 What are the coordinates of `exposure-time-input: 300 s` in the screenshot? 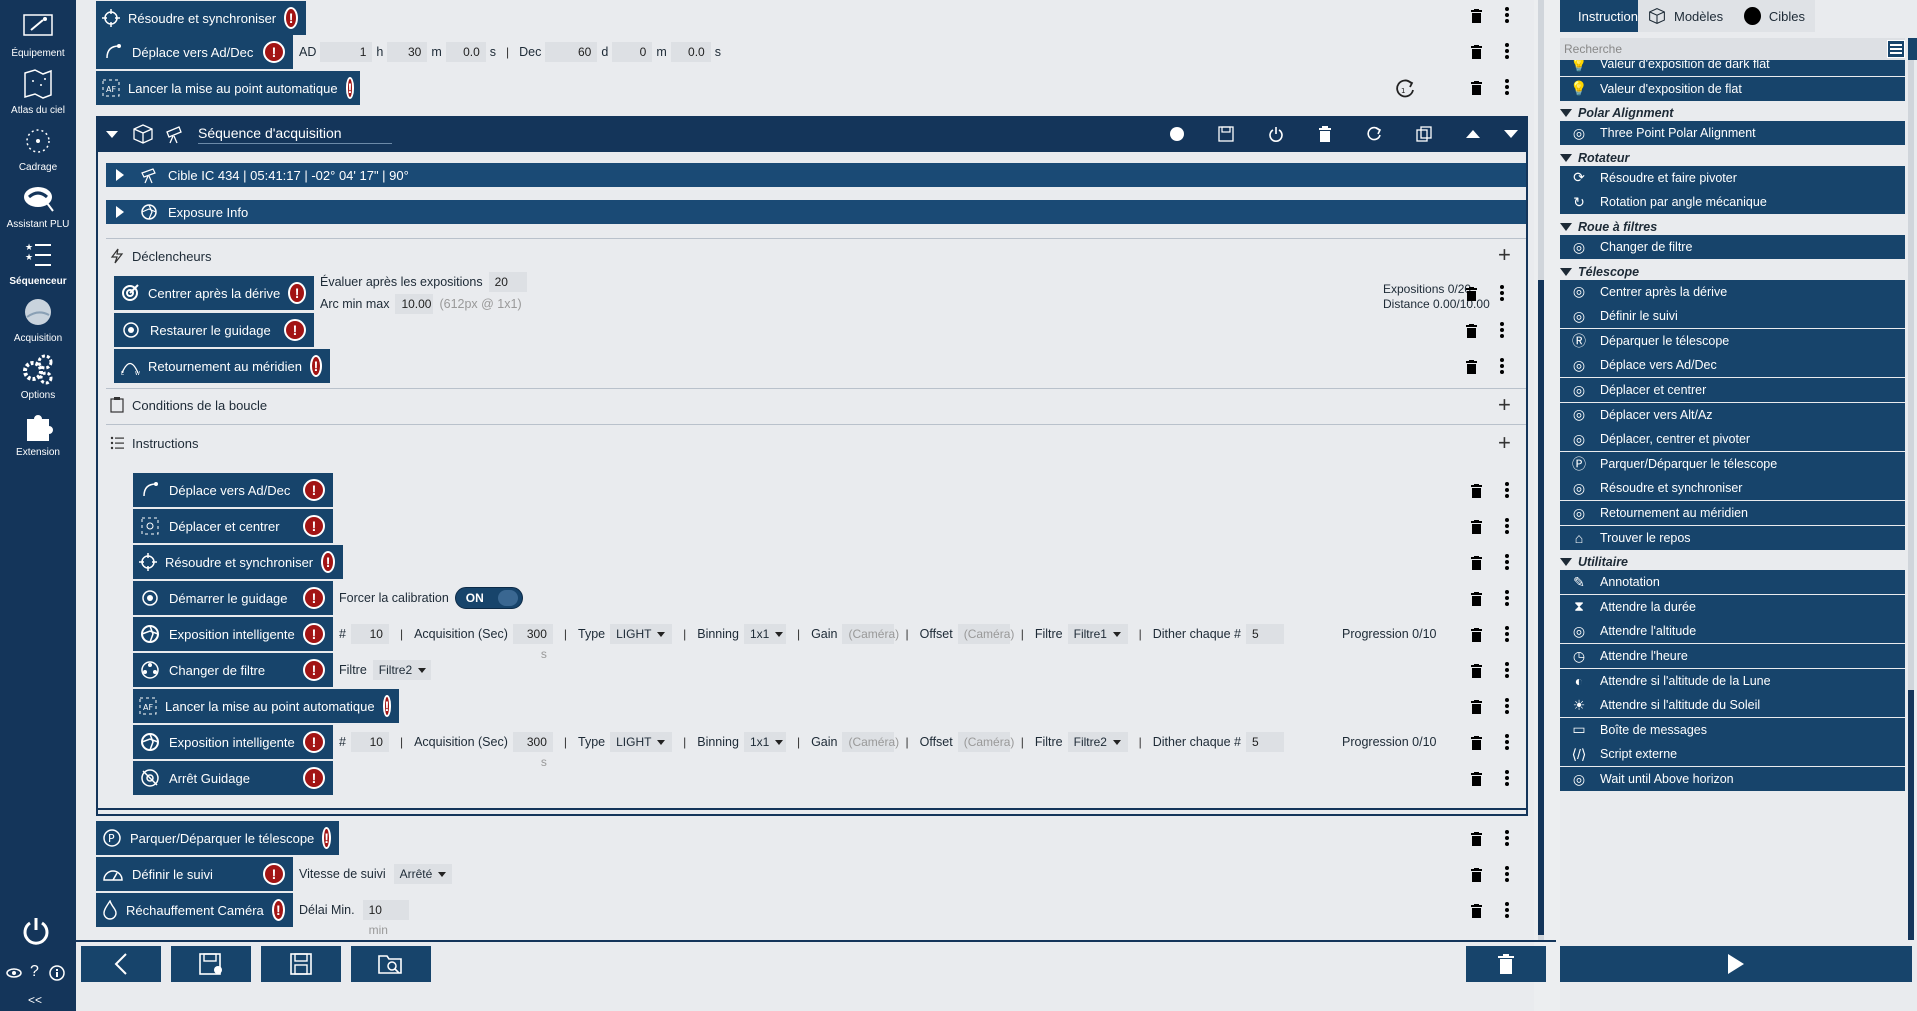 It's located at (532, 750).